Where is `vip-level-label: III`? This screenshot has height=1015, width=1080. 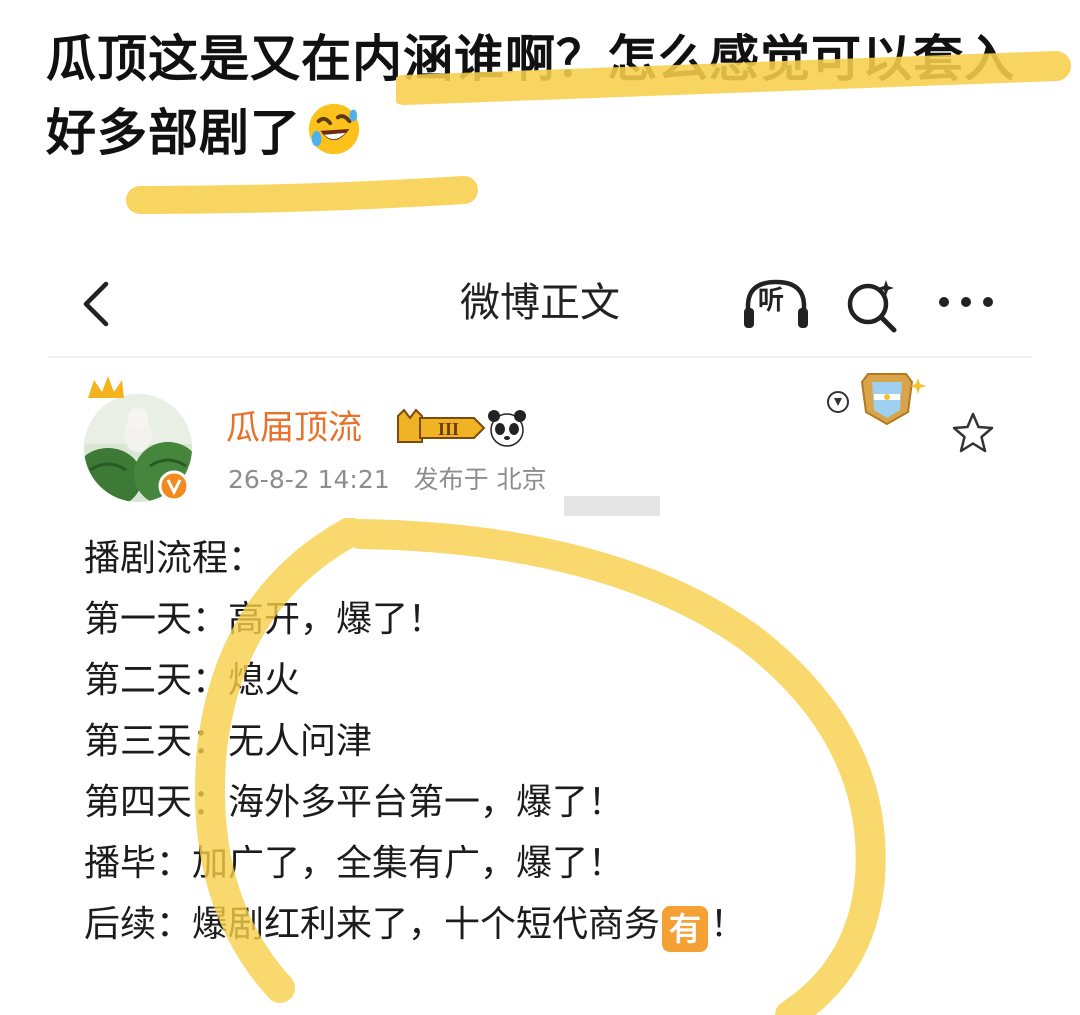
vip-level-label: III is located at coordinates (448, 429).